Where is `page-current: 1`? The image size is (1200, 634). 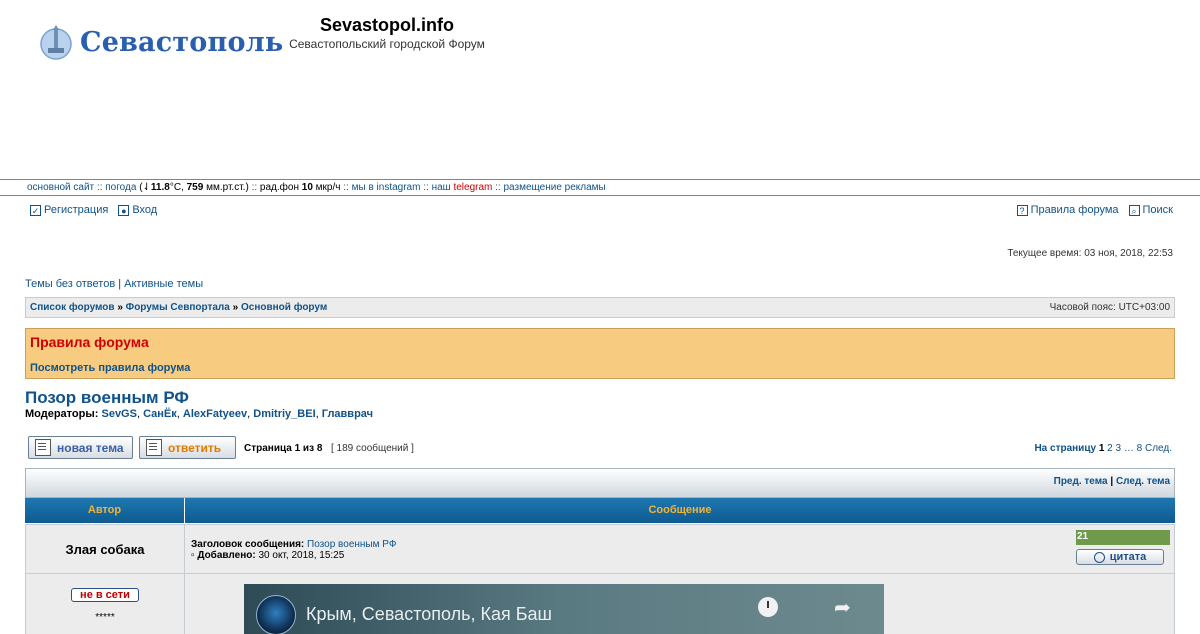
page-current: 1 is located at coordinates (1101, 448).